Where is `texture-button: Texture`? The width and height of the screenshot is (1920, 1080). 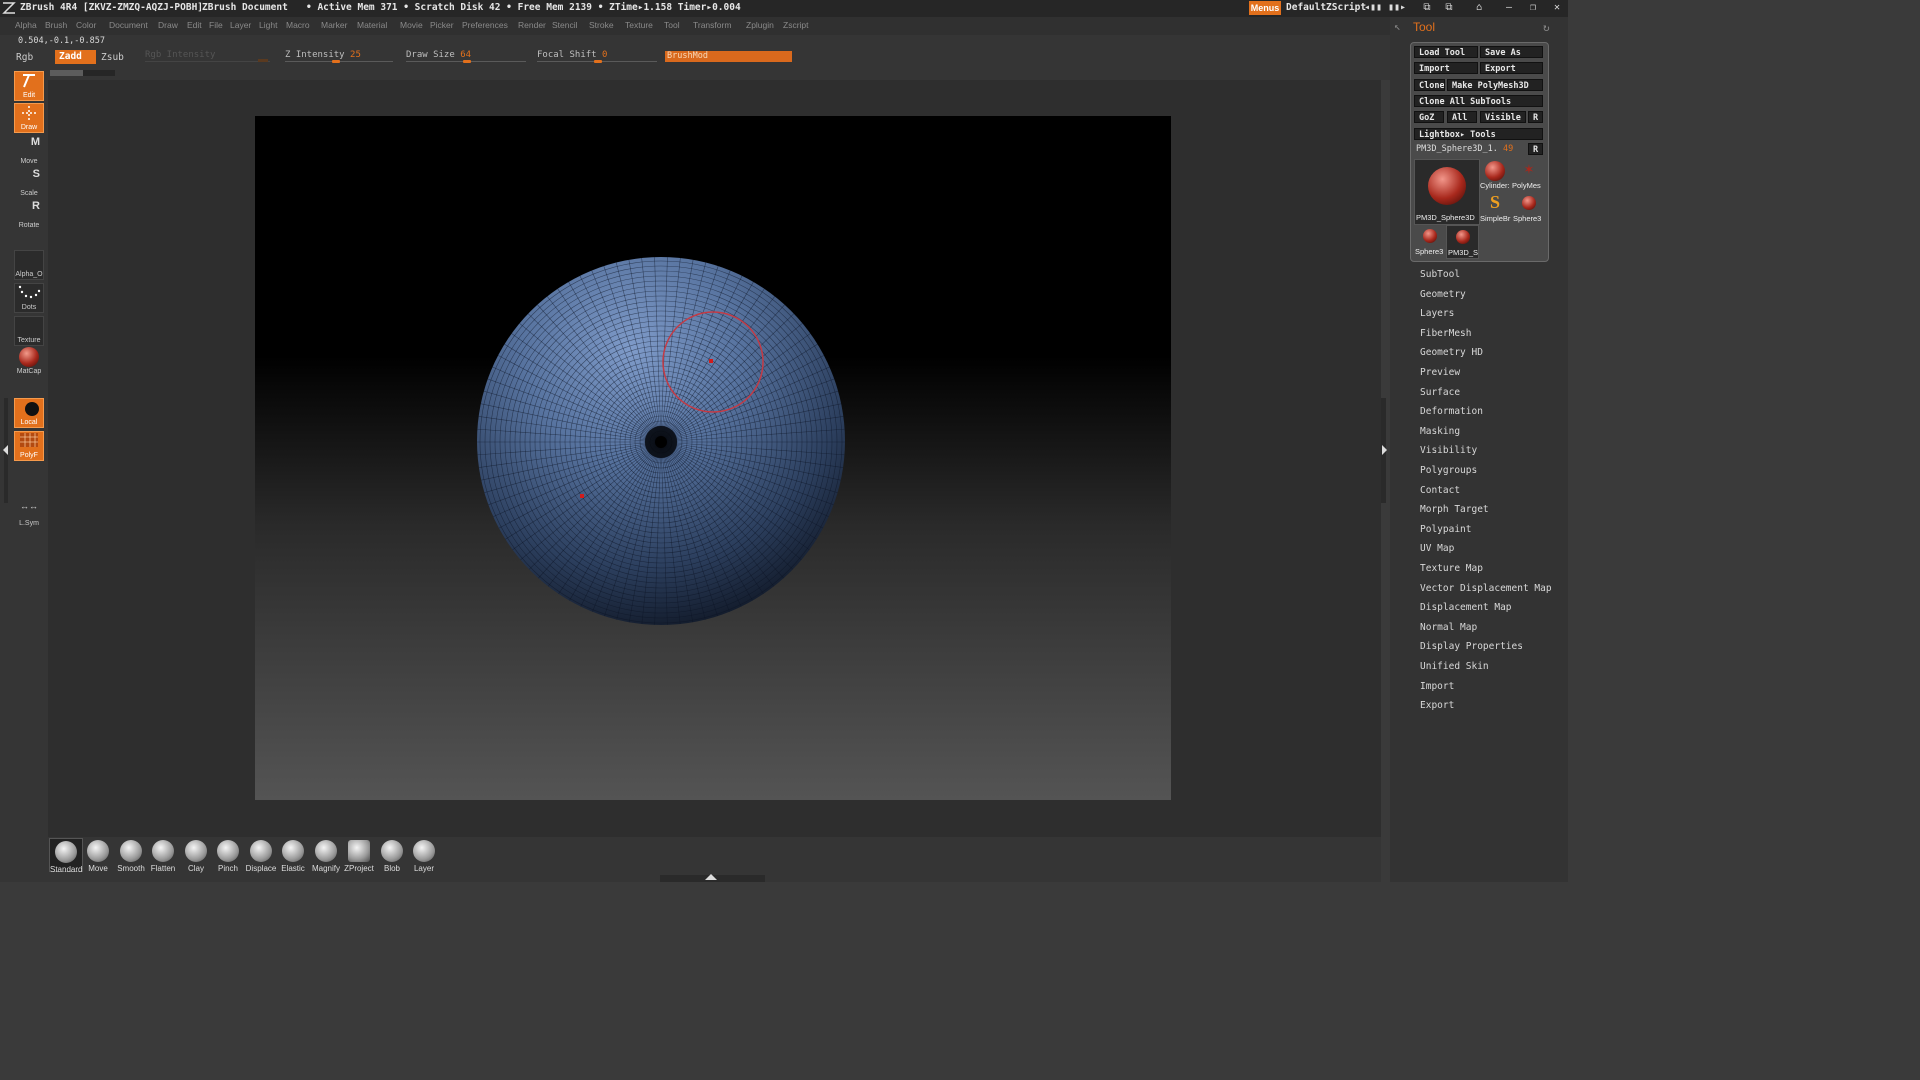 texture-button: Texture is located at coordinates (29, 331).